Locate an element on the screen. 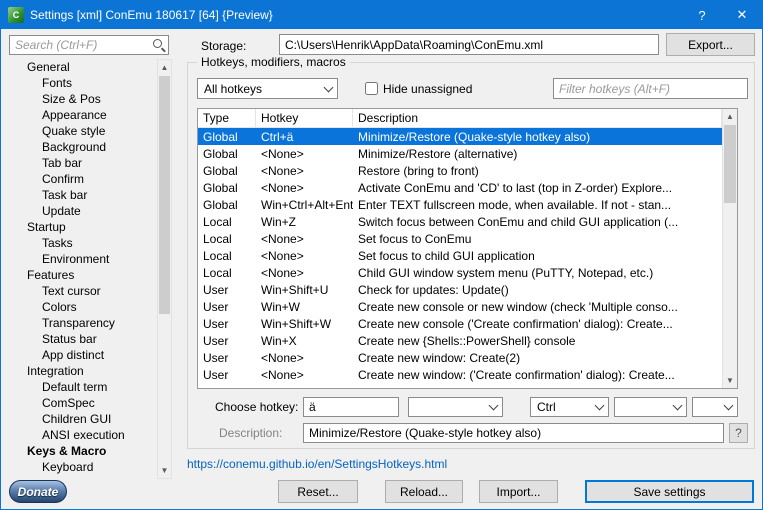  tree-item-startup: Startup is located at coordinates (82, 227).